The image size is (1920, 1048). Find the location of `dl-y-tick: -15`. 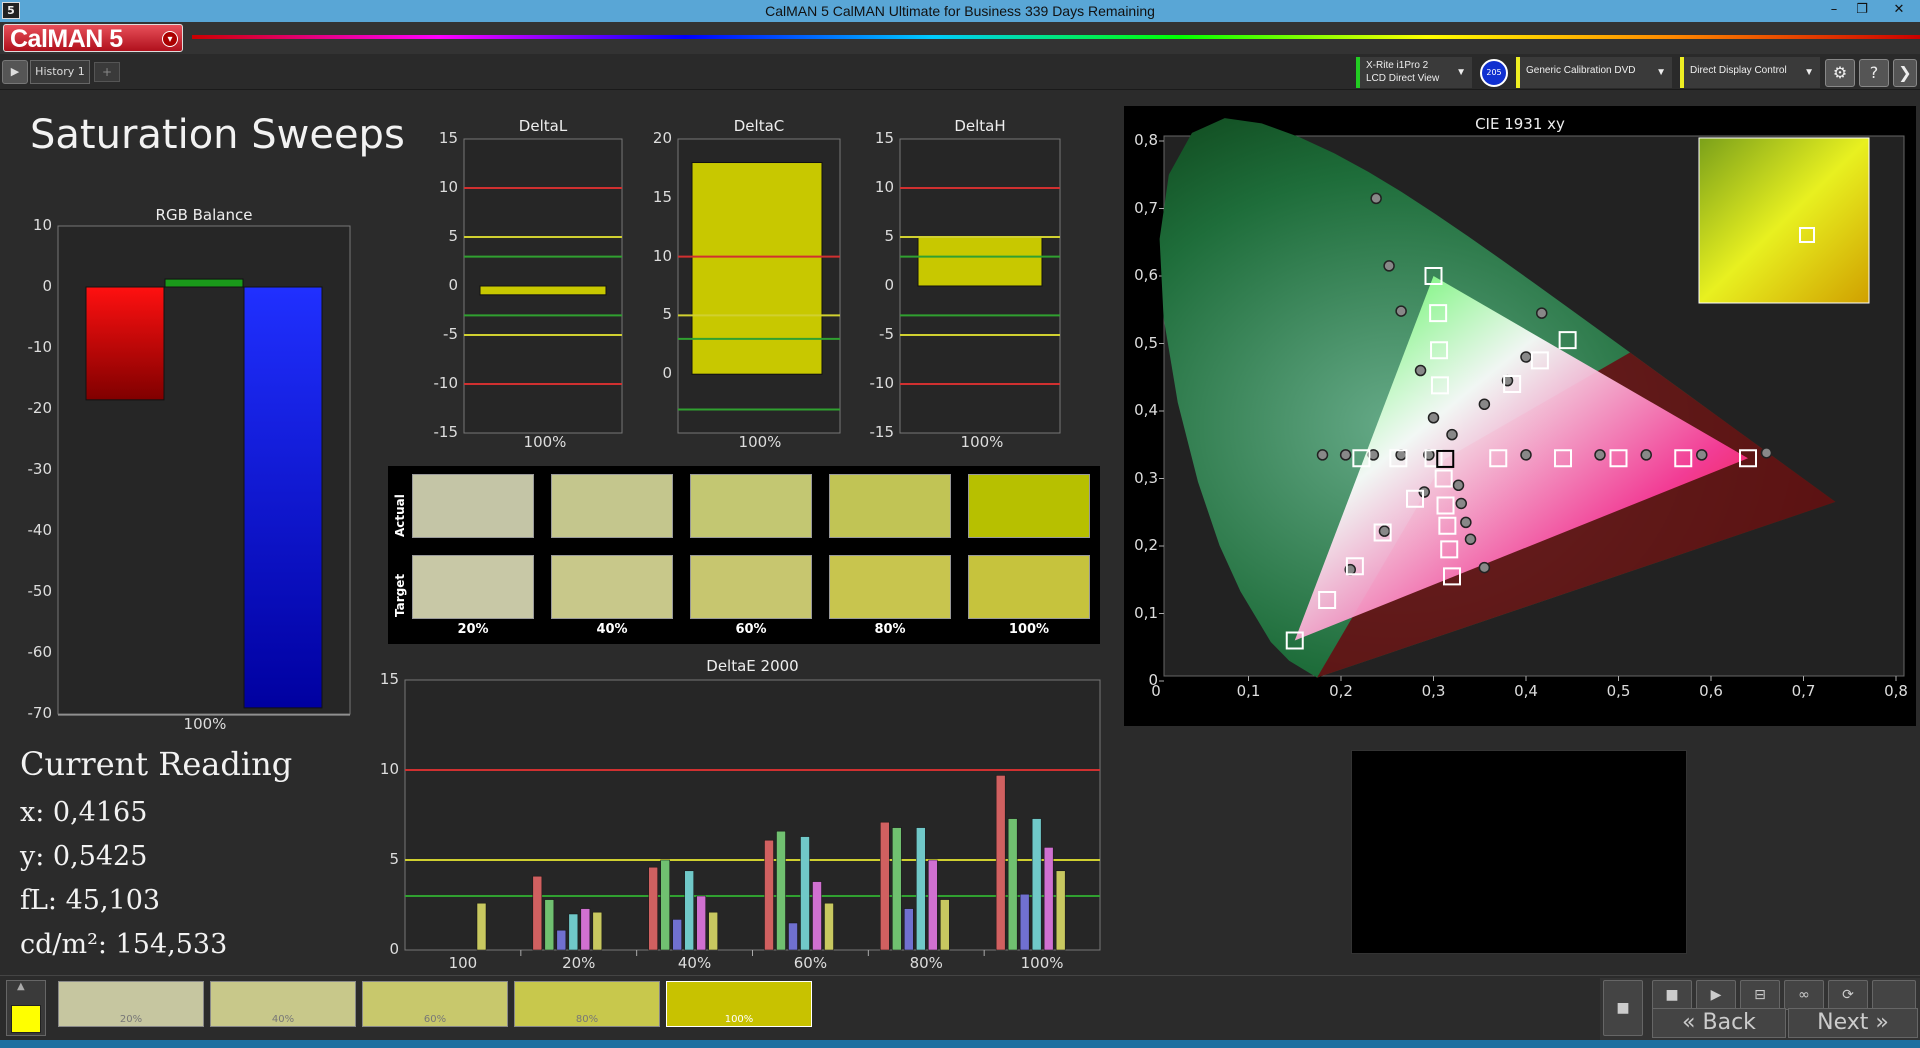

dl-y-tick: -15 is located at coordinates (446, 432).